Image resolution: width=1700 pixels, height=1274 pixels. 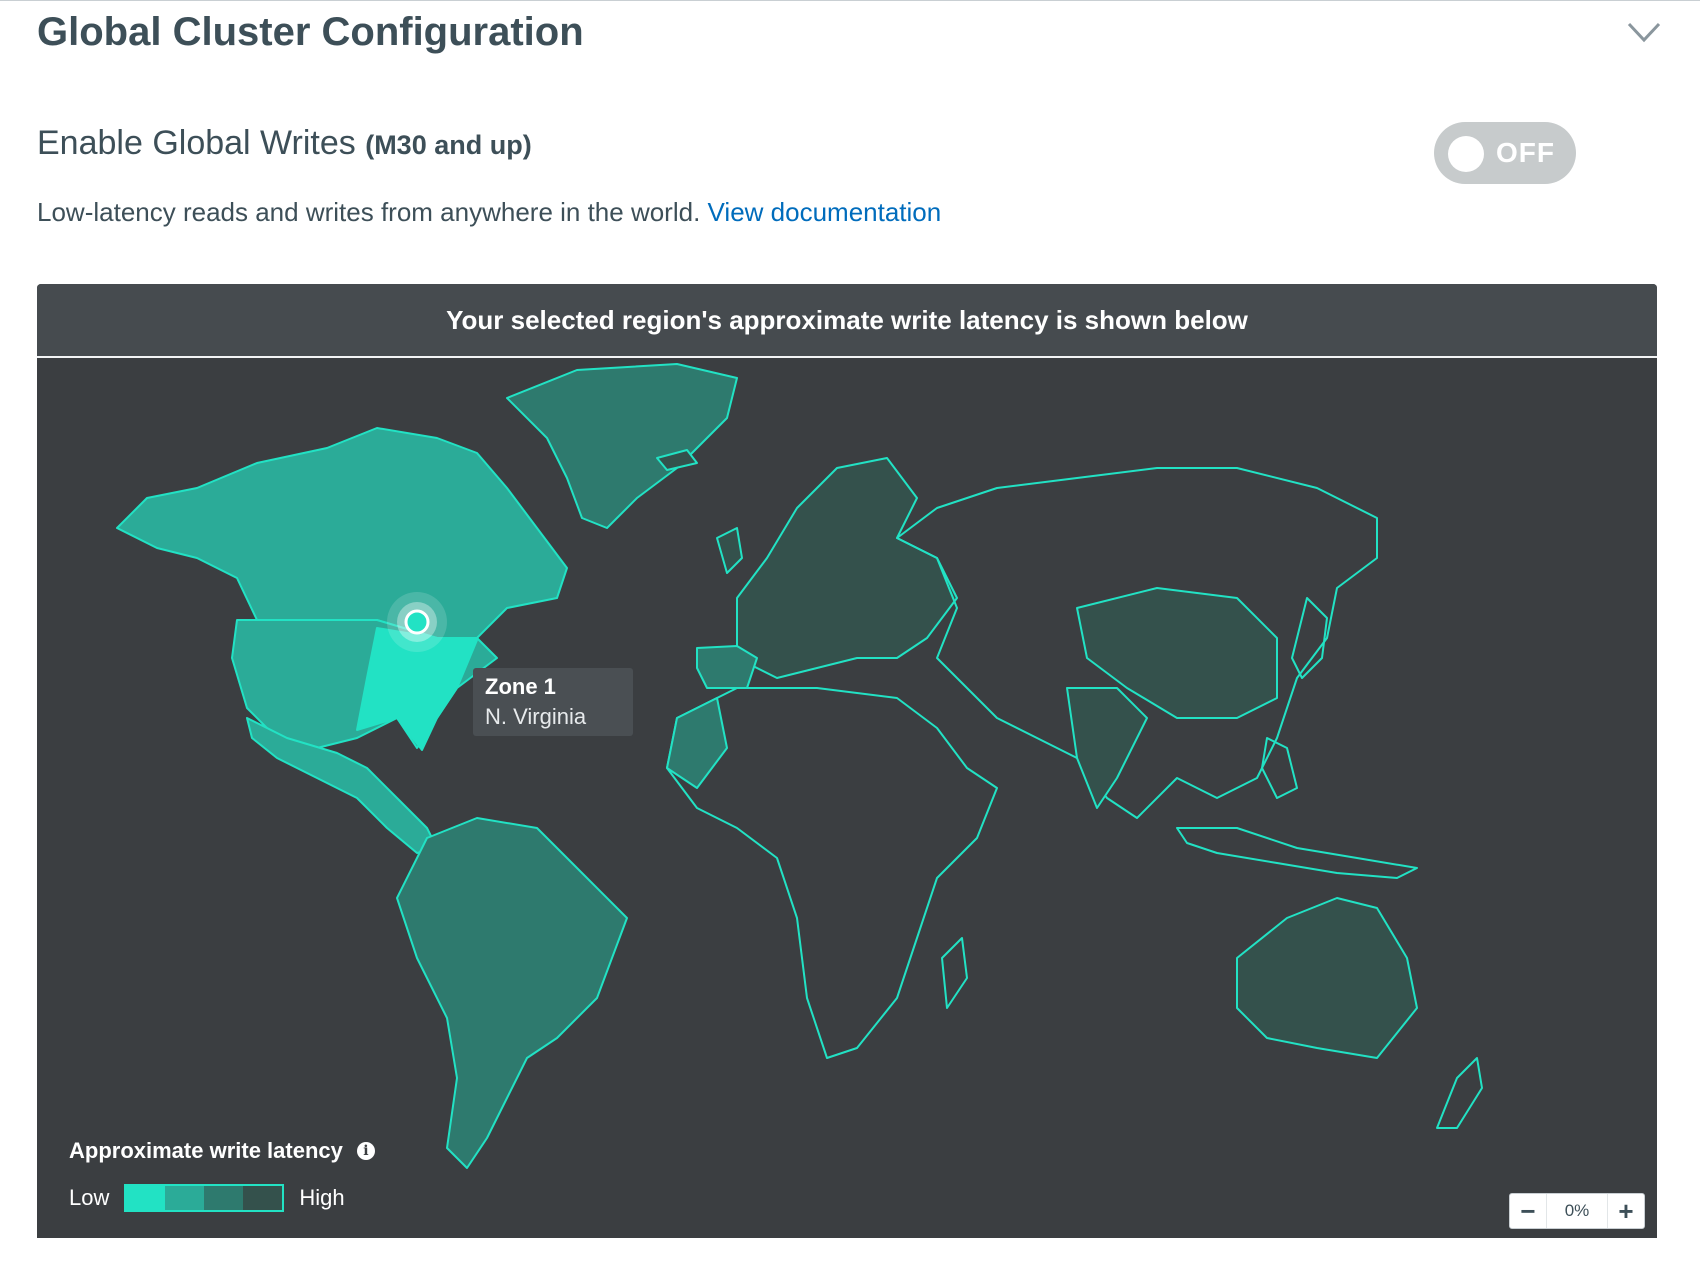 I want to click on west-africa, so click(x=697, y=743).